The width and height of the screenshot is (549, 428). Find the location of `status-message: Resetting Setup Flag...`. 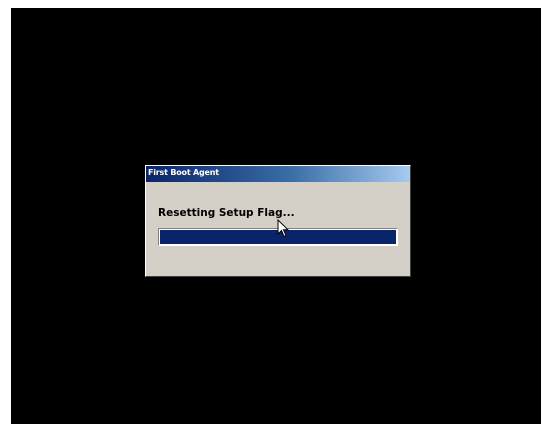

status-message: Resetting Setup Flag... is located at coordinates (226, 213).